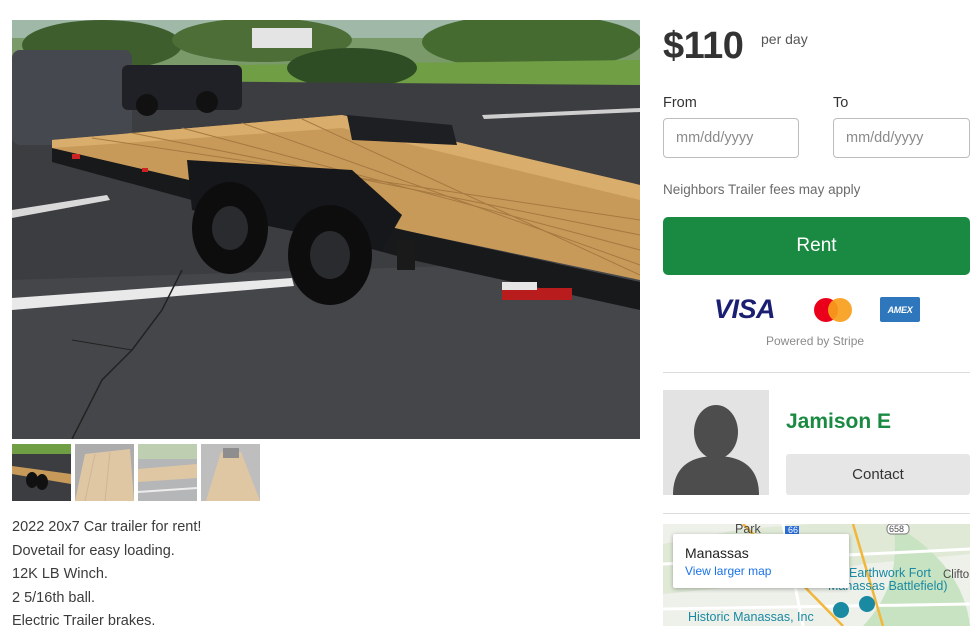  What do you see at coordinates (842, 310) in the screenshot?
I see `mastercard-logo` at bounding box center [842, 310].